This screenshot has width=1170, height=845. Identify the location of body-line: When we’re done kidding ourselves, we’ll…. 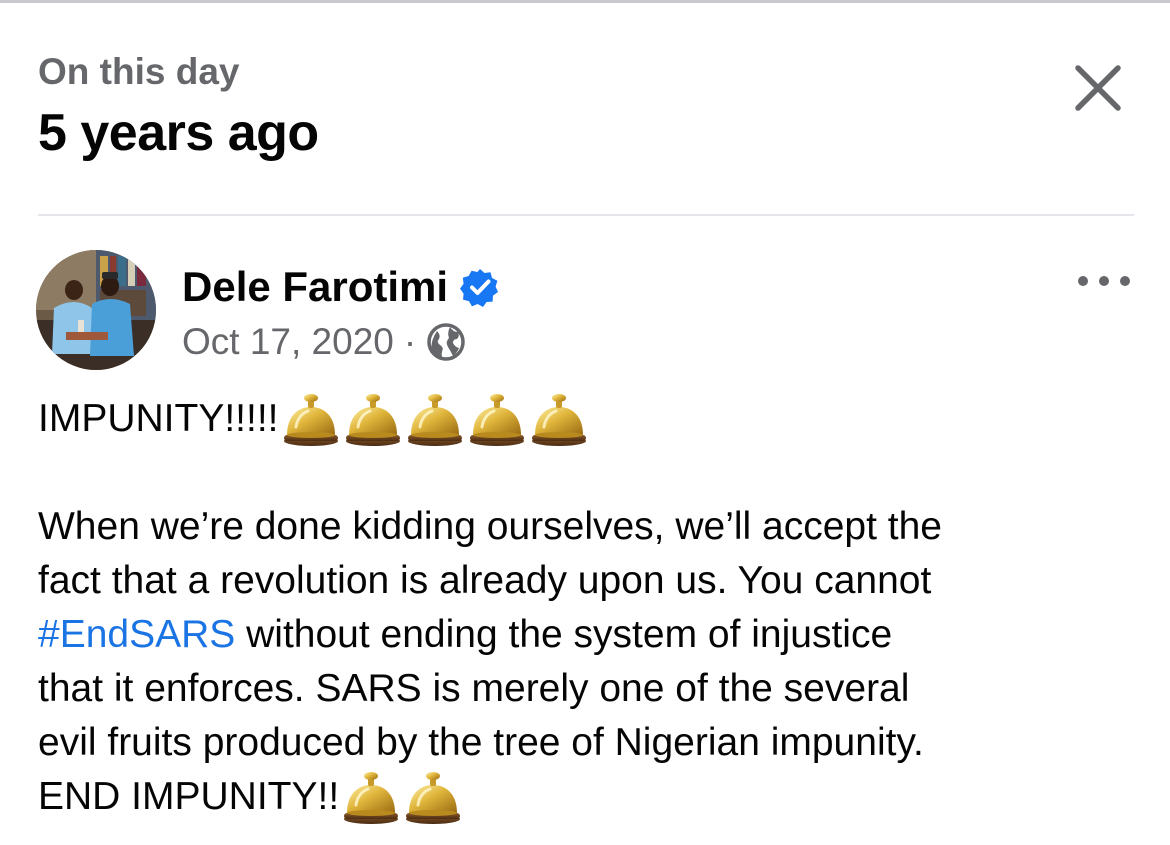
(490, 526).